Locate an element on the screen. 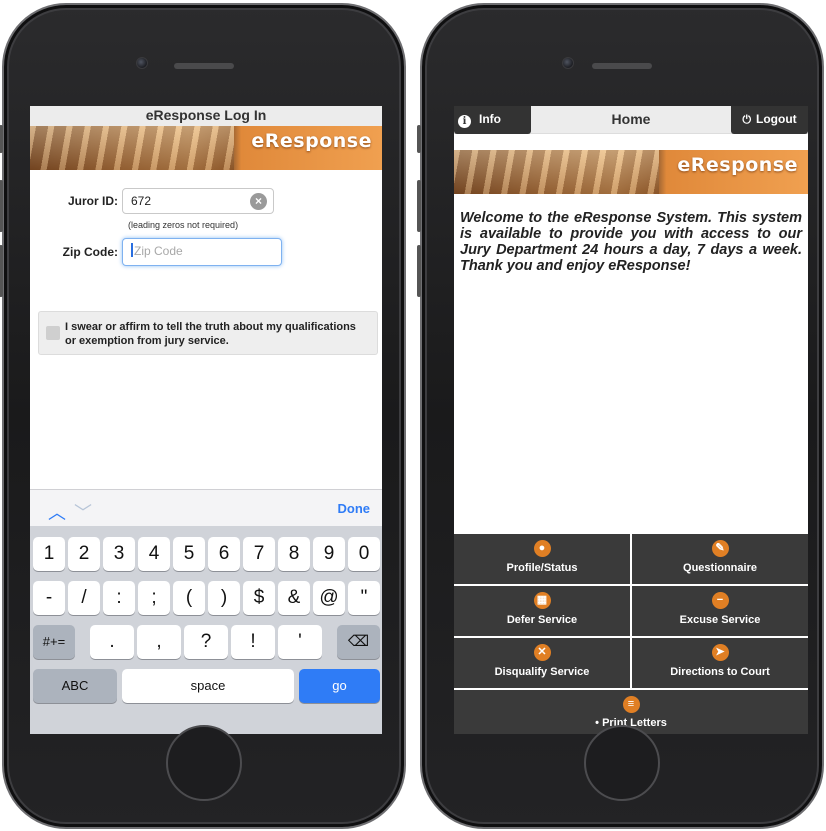 This screenshot has height=831, width=826. key: ) is located at coordinates (224, 598).